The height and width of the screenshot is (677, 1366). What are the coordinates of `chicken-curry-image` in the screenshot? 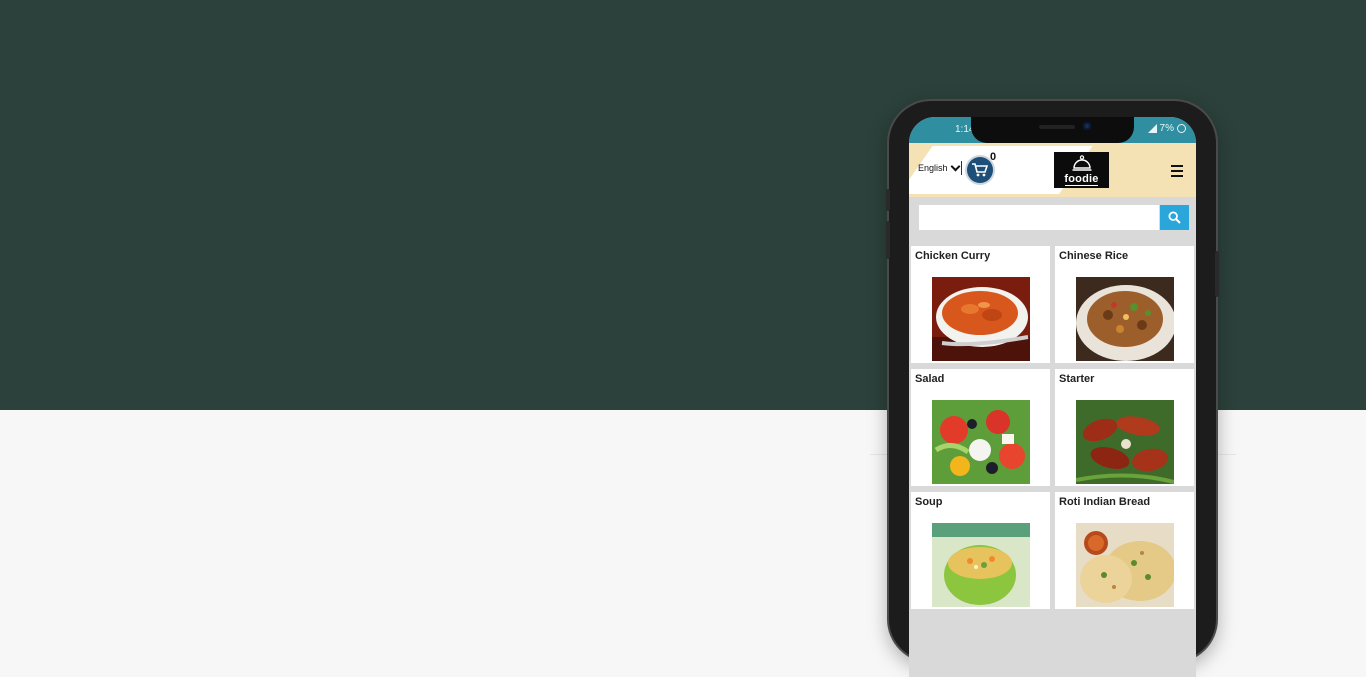 It's located at (981, 319).